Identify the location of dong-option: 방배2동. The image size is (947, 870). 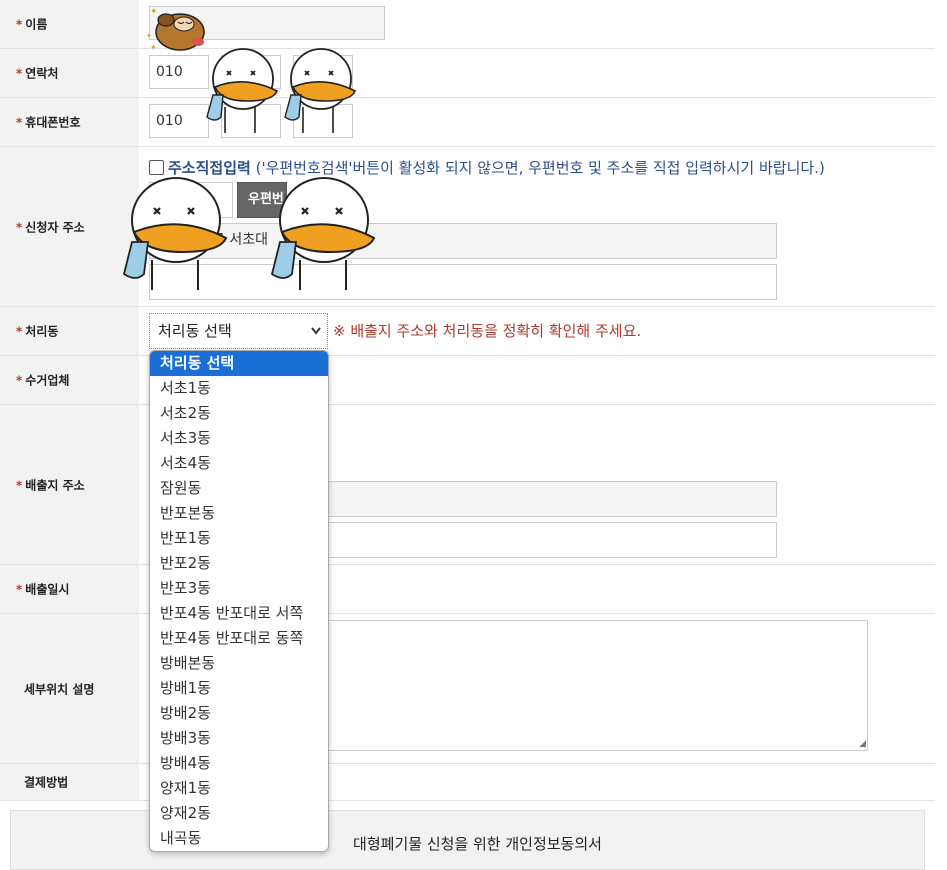
(239, 713).